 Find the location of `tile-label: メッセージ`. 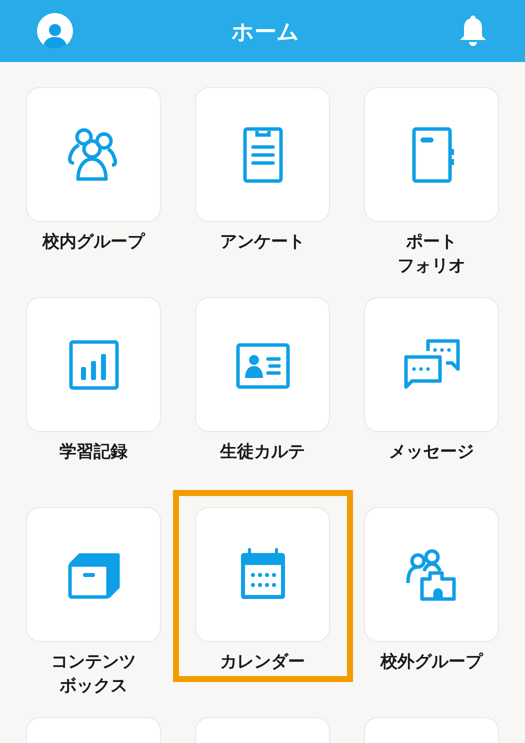

tile-label: メッセージ is located at coordinates (431, 452).